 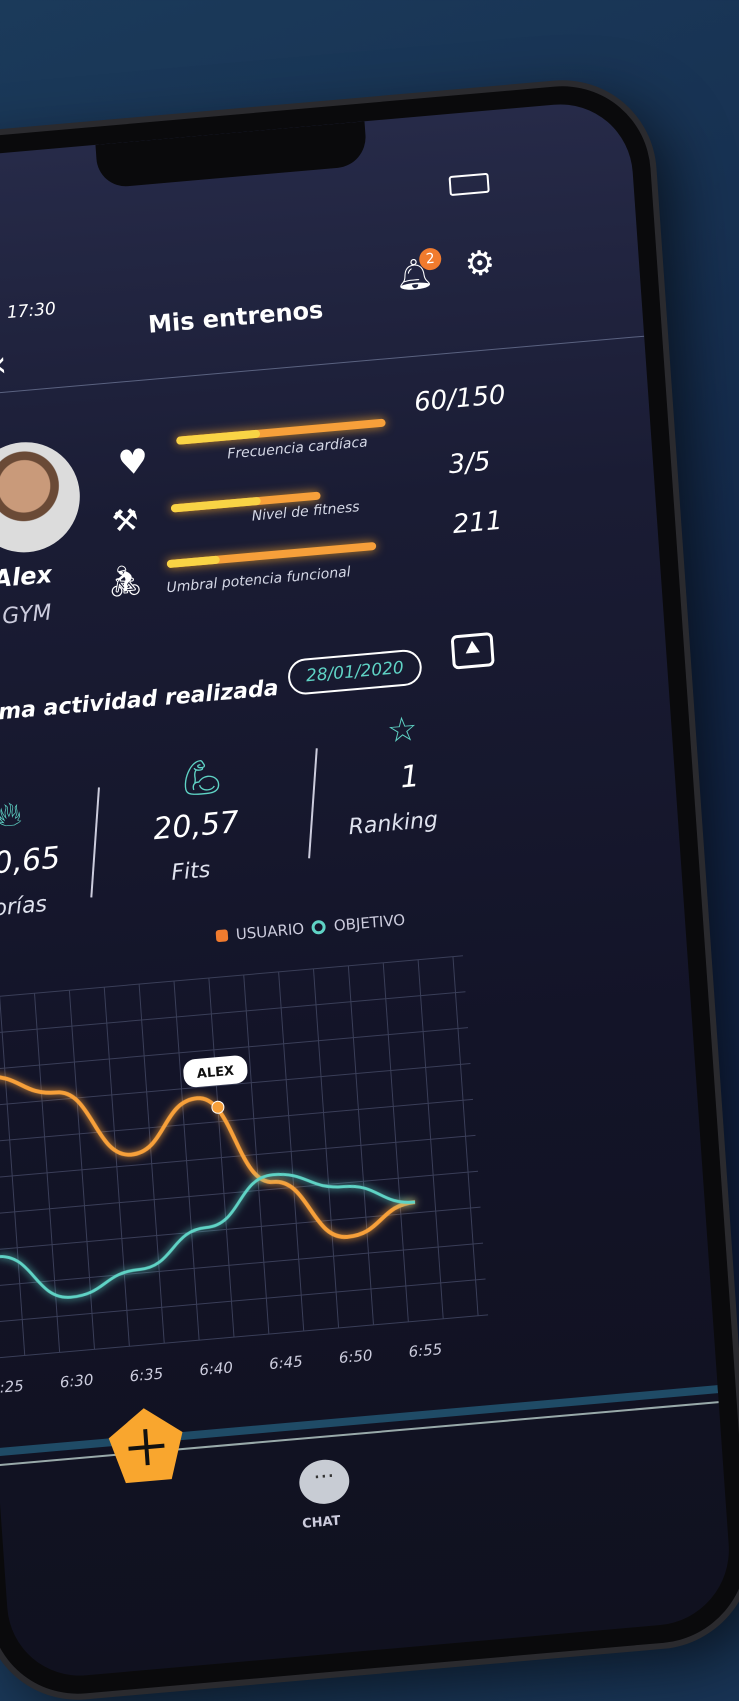 I want to click on flame-icon: 🔥︎, so click(x=12, y=814).